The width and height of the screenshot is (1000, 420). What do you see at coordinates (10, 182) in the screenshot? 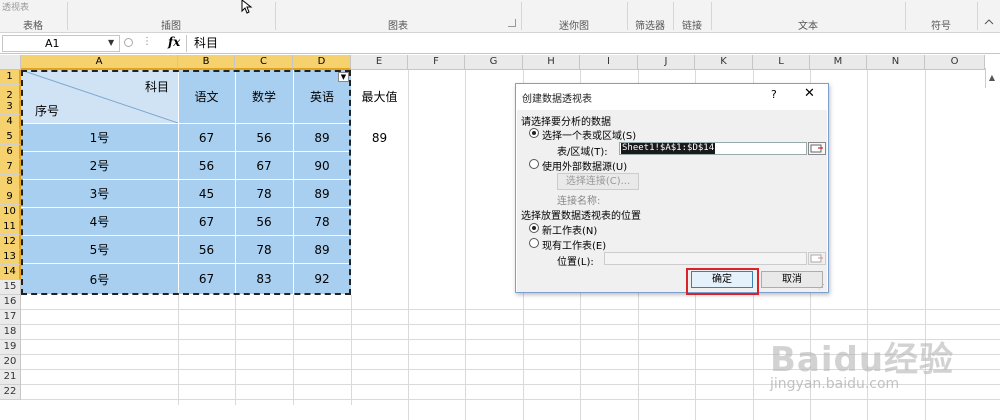
I see `row-header-8: 8` at bounding box center [10, 182].